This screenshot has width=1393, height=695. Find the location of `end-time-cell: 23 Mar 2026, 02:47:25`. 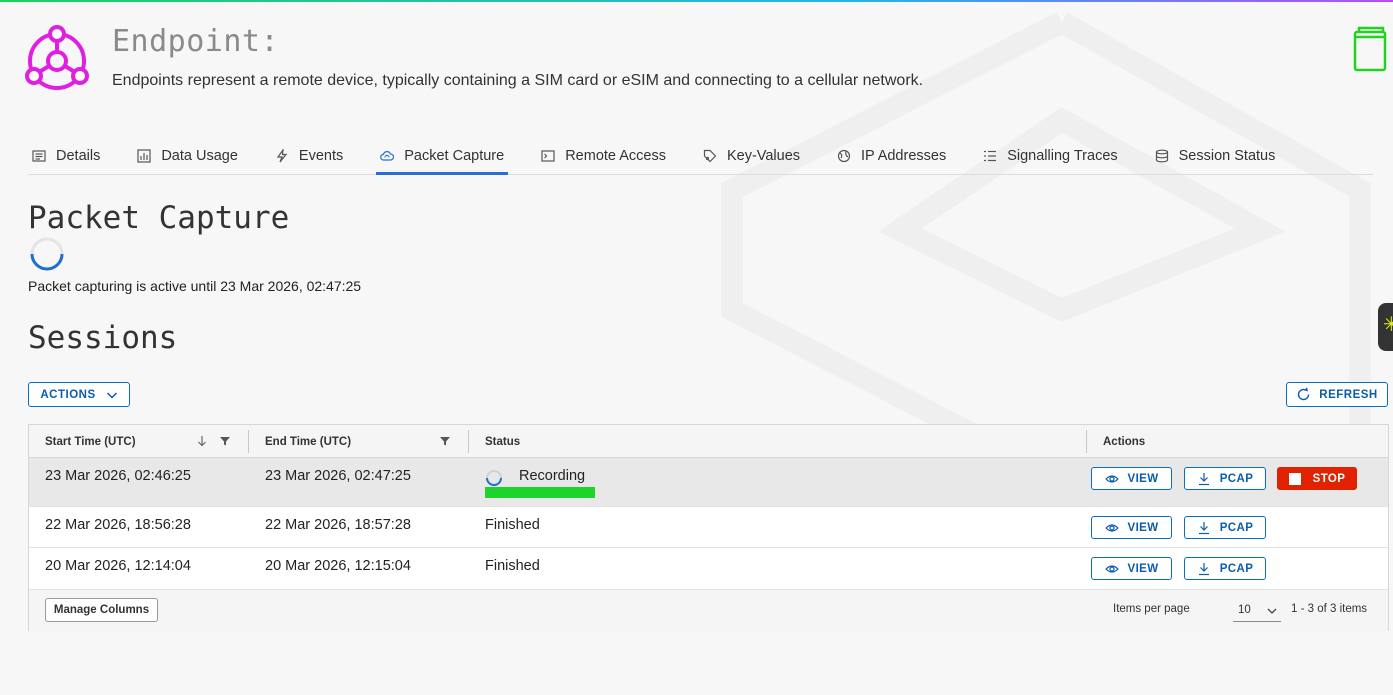

end-time-cell: 23 Mar 2026, 02:47:25 is located at coordinates (338, 476).